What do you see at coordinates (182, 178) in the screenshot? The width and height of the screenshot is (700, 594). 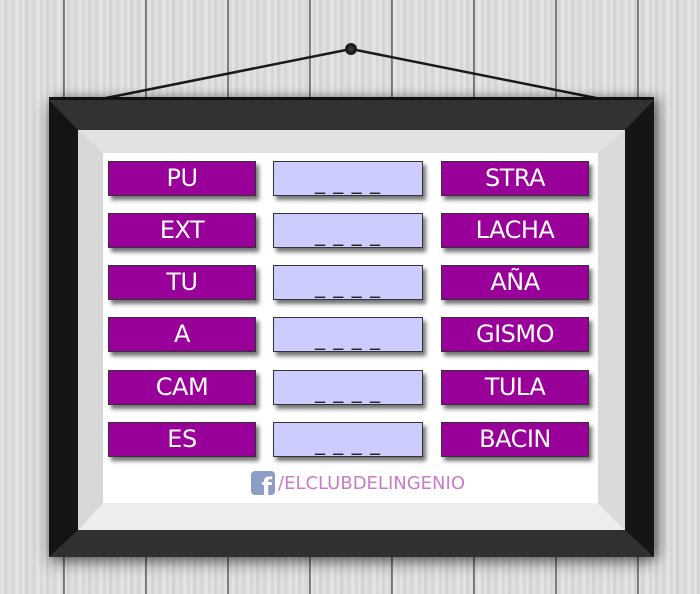 I see `prefix-tile: PU` at bounding box center [182, 178].